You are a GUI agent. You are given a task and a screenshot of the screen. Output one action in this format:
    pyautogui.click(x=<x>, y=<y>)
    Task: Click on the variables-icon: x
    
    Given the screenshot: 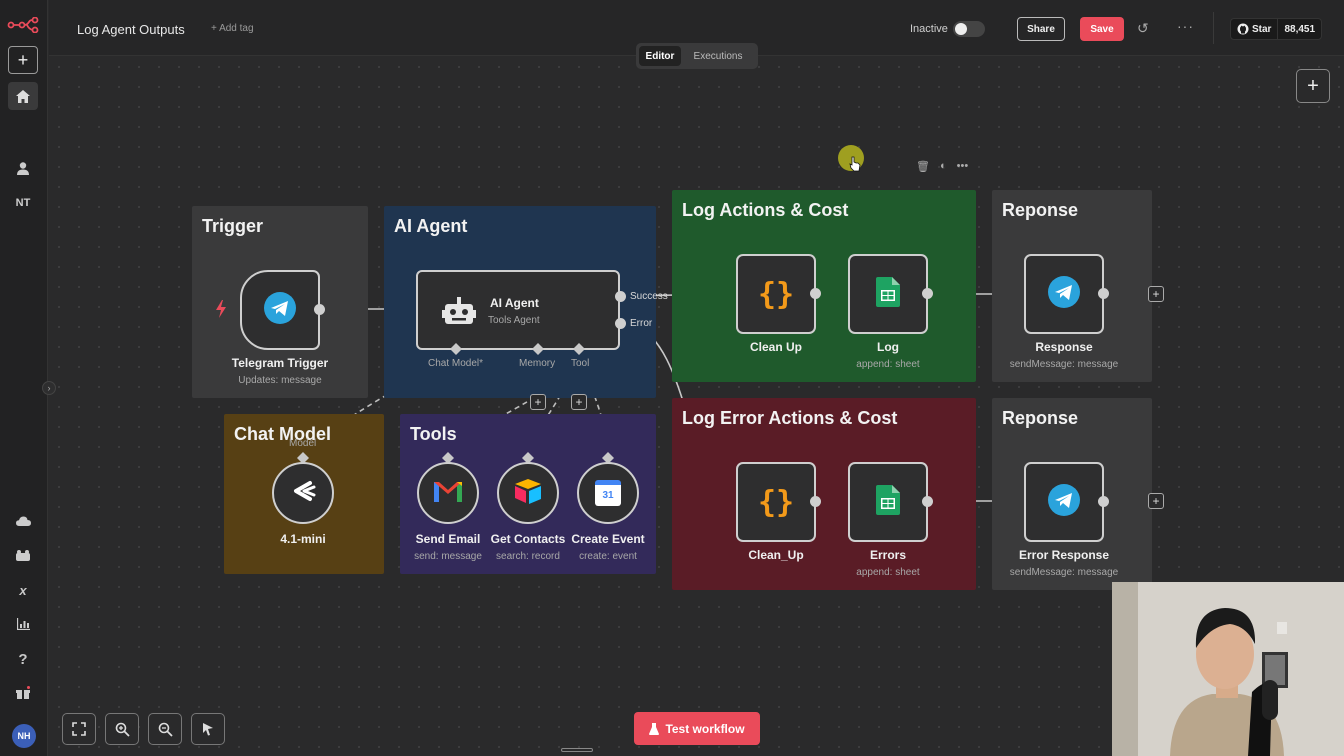 What is the action you would take?
    pyautogui.click(x=23, y=590)
    